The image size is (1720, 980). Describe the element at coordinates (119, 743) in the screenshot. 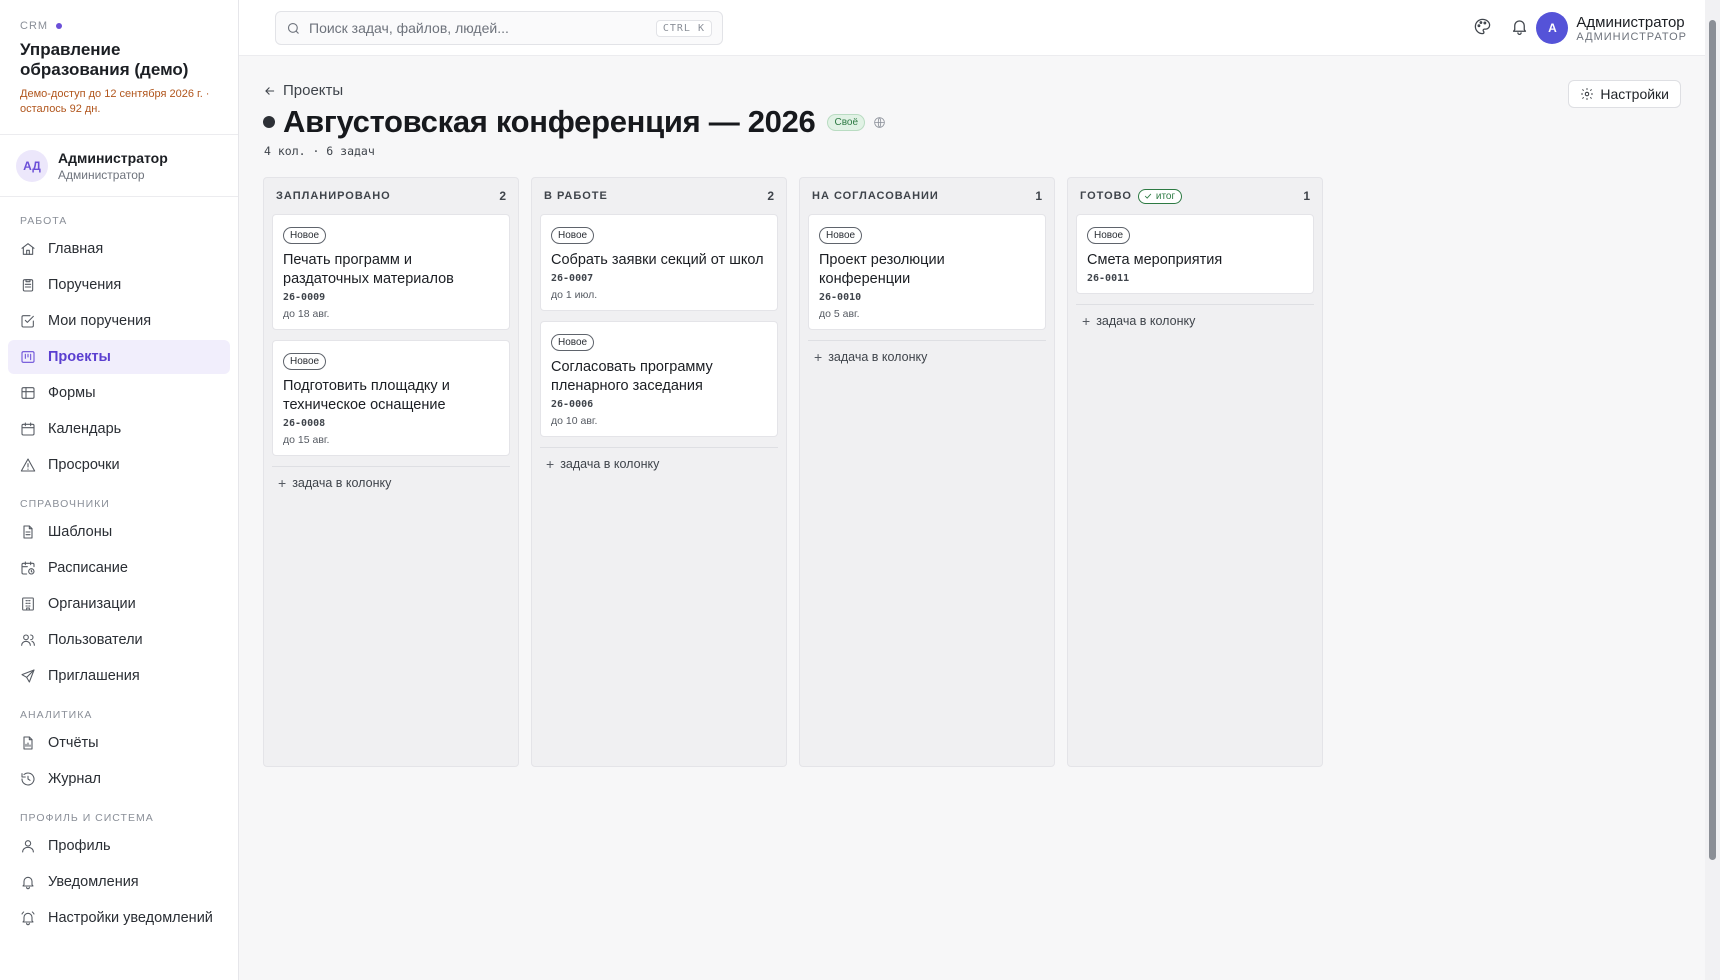

I see `sidebar-item-report: Отчёты` at that location.